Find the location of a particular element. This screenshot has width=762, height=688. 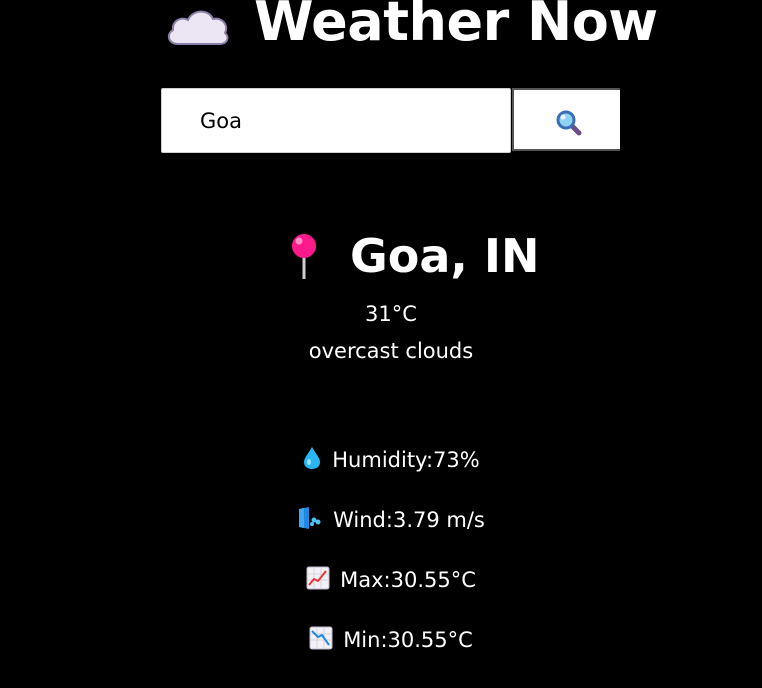

location-heading: Goa, IN is located at coordinates (381, 256).